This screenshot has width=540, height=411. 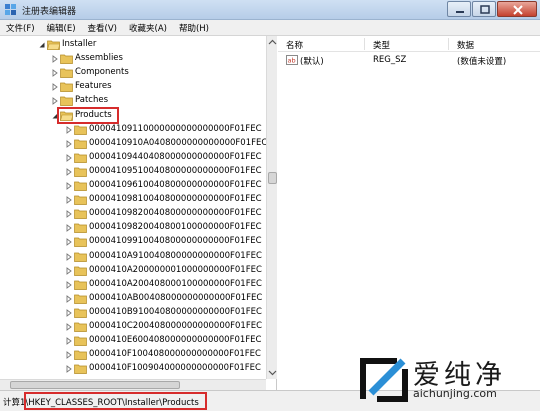 I want to click on column-type: 类型, so click(x=381, y=44).